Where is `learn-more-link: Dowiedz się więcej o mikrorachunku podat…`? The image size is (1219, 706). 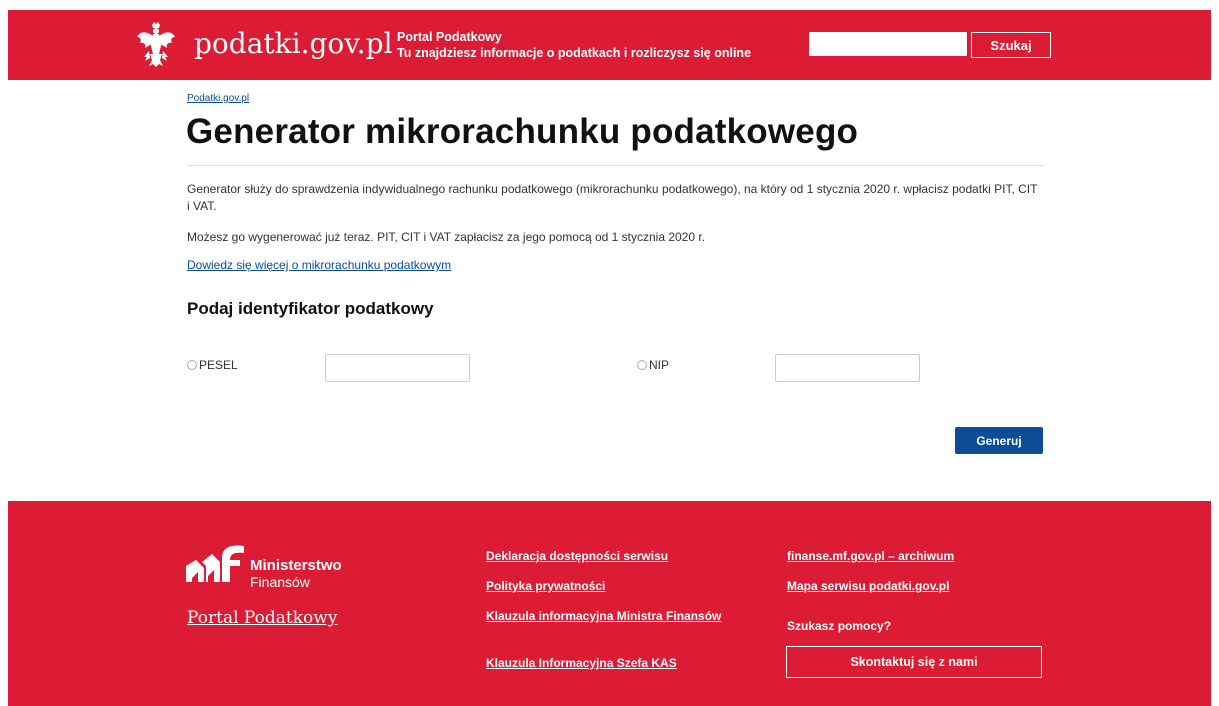 learn-more-link: Dowiedz się więcej o mikrorachunku podat… is located at coordinates (319, 265).